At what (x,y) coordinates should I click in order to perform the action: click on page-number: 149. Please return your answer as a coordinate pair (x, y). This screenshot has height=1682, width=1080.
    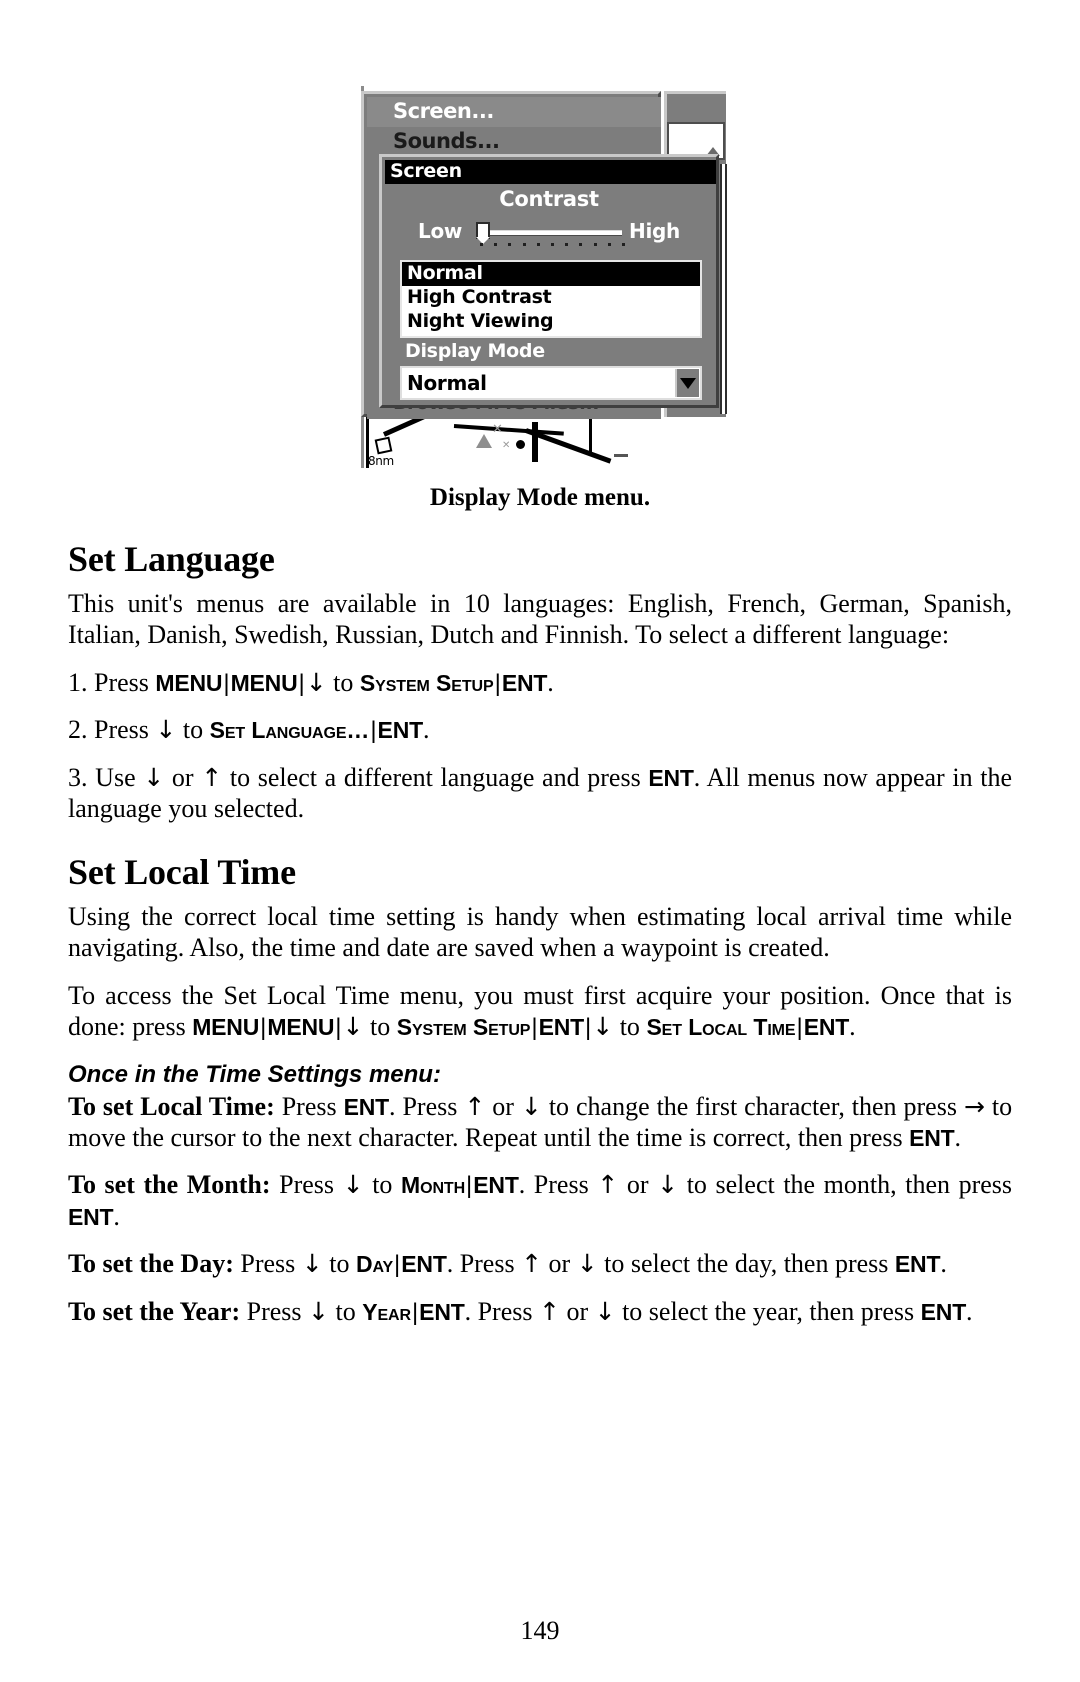
    Looking at the image, I should click on (540, 1630).